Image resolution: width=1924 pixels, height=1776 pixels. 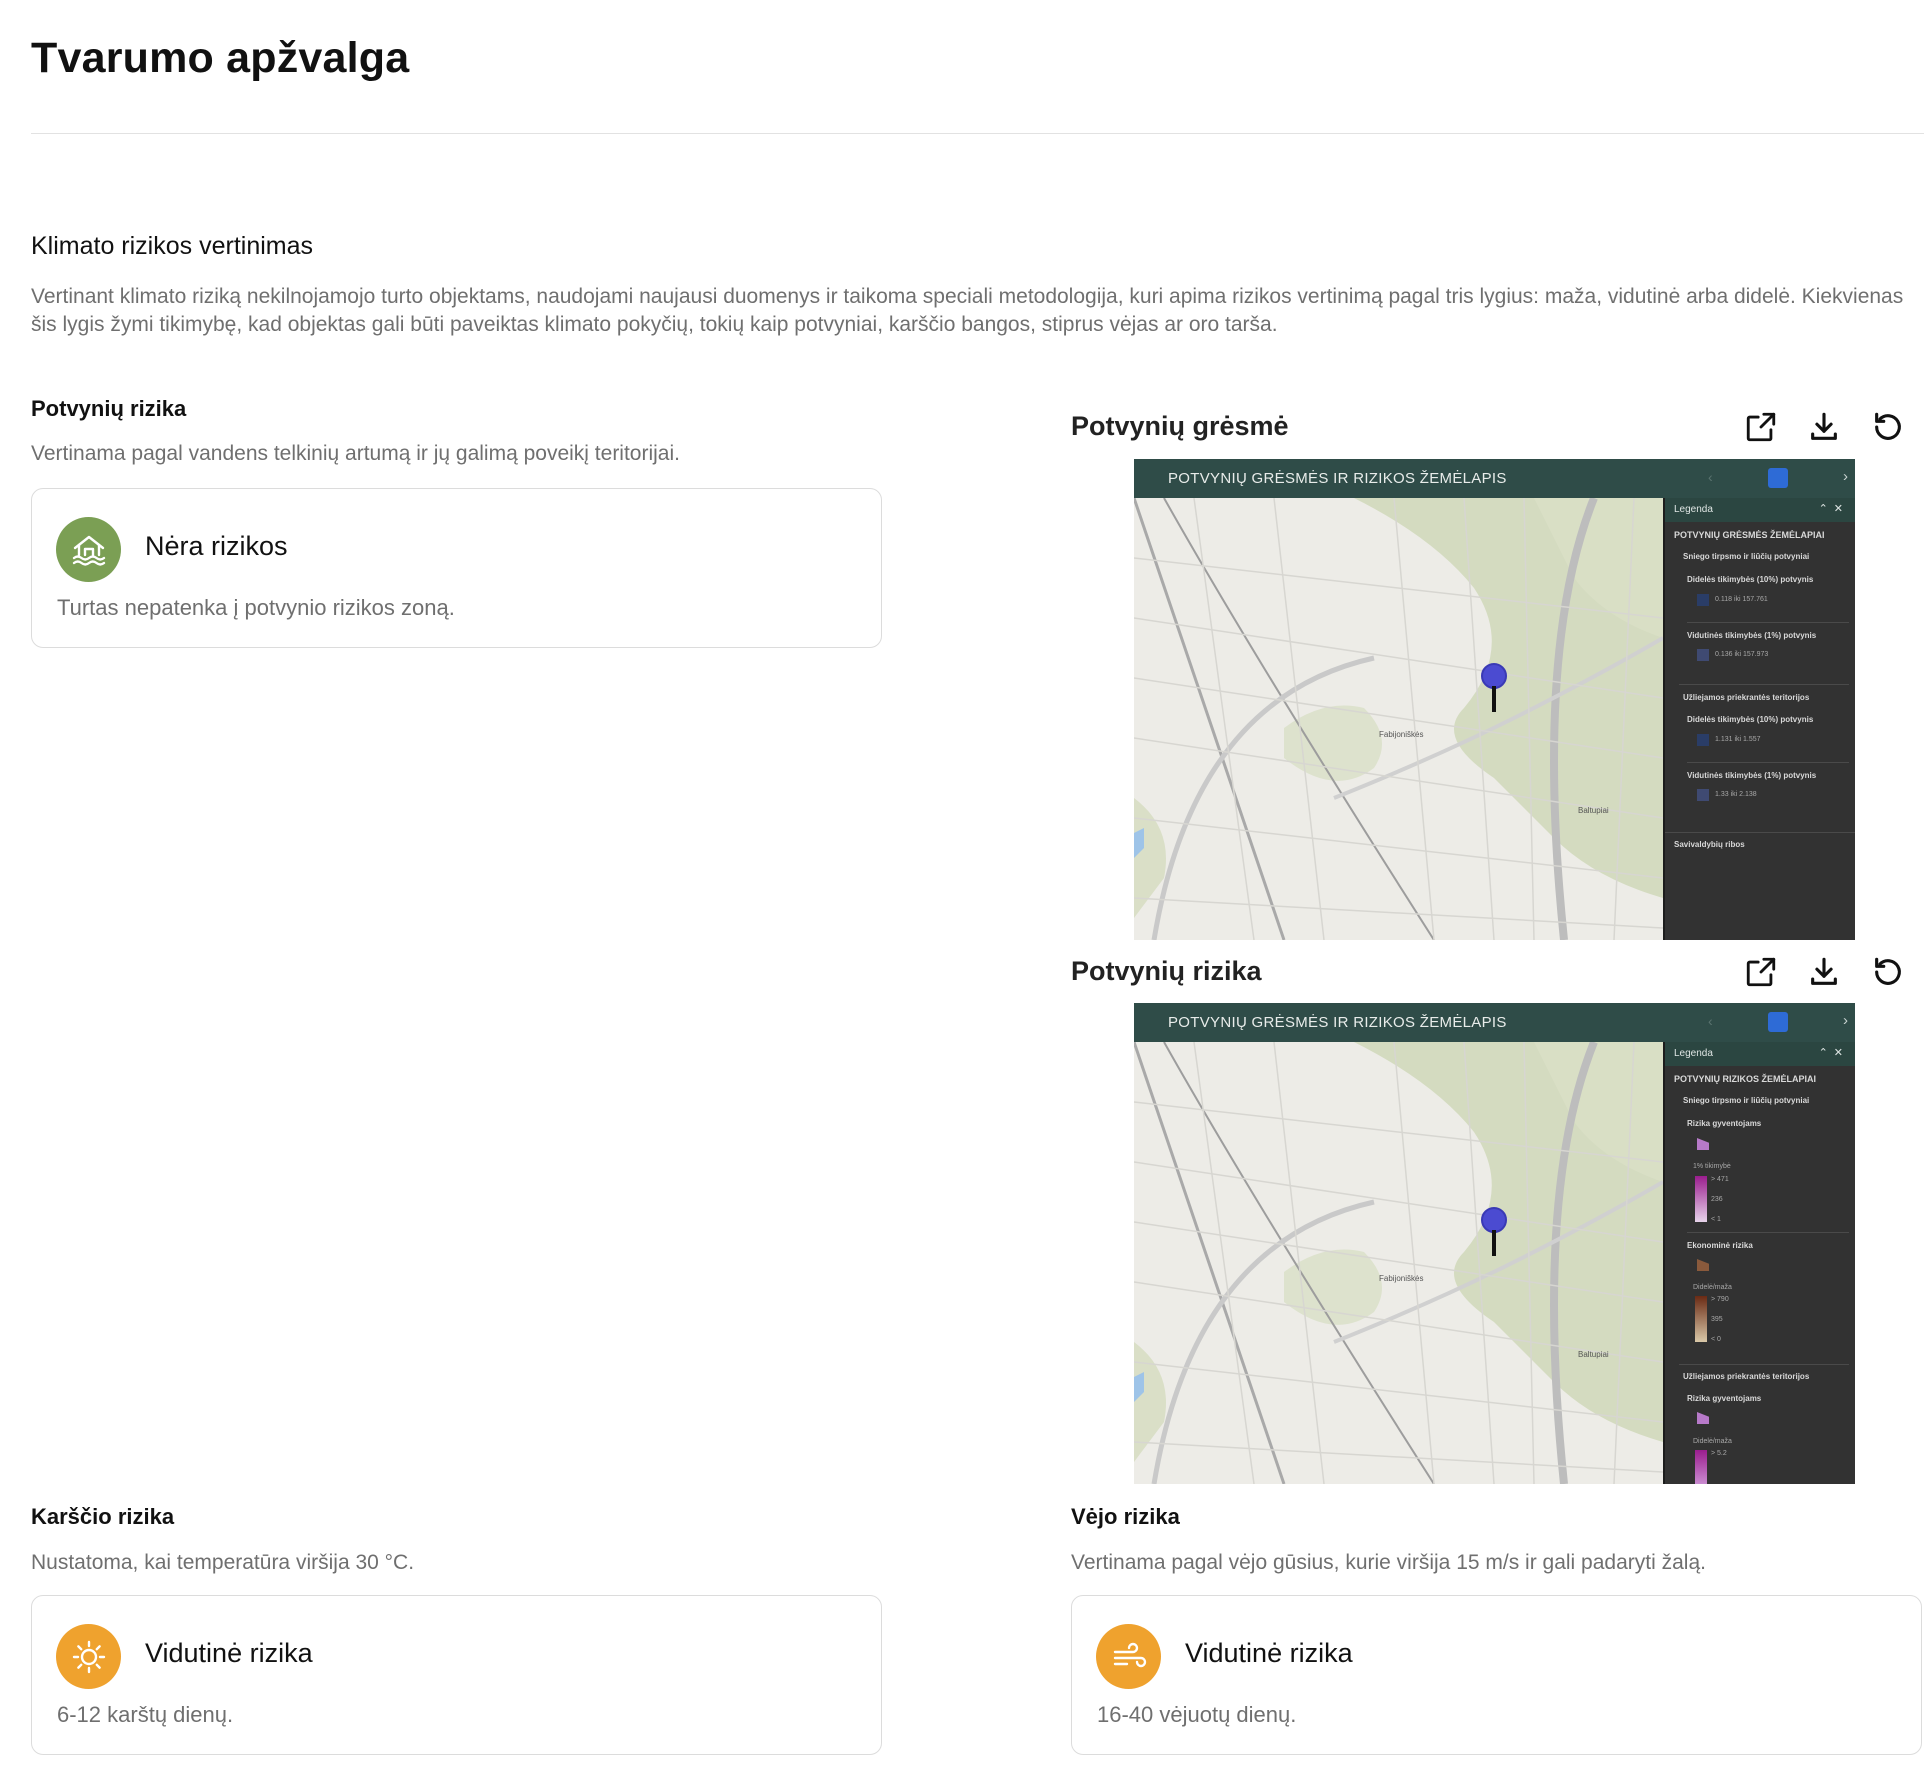 What do you see at coordinates (977, 133) in the screenshot?
I see `header-divider` at bounding box center [977, 133].